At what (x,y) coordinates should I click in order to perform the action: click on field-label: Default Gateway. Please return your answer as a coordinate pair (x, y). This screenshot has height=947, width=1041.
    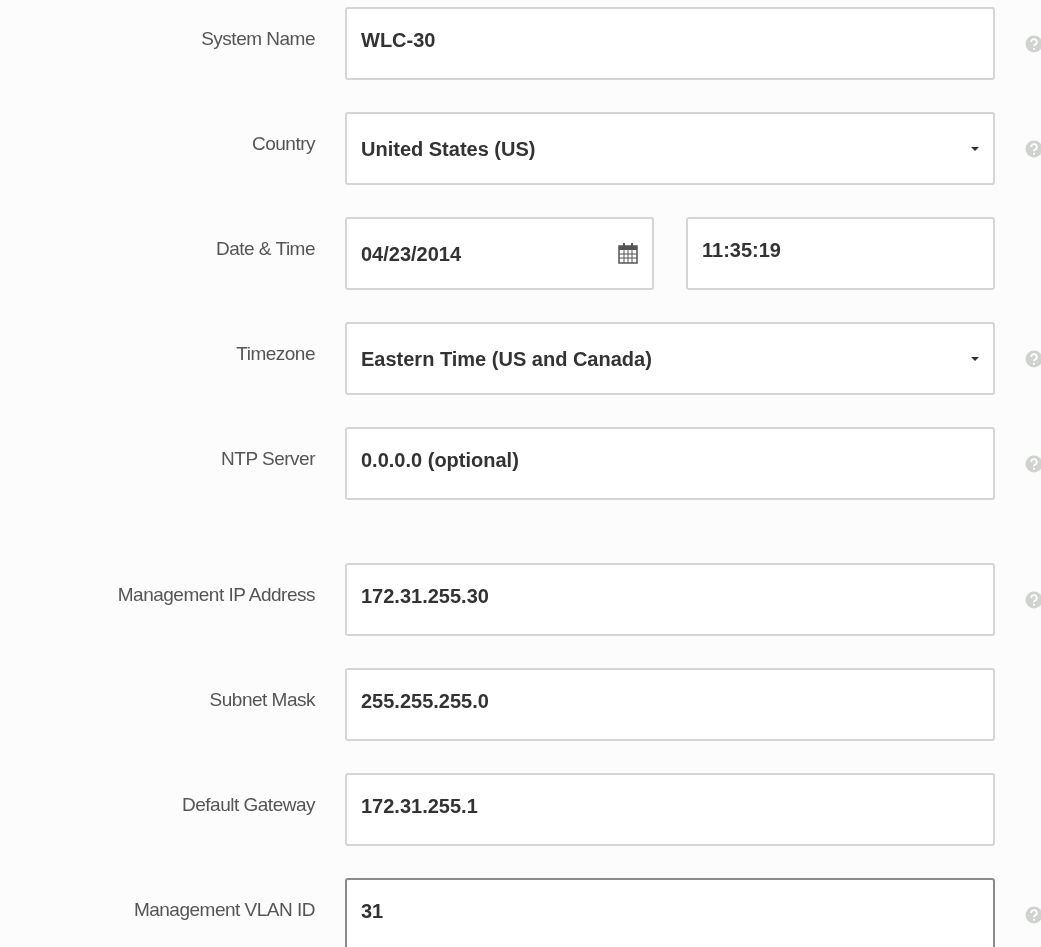
    Looking at the image, I should click on (248, 805).